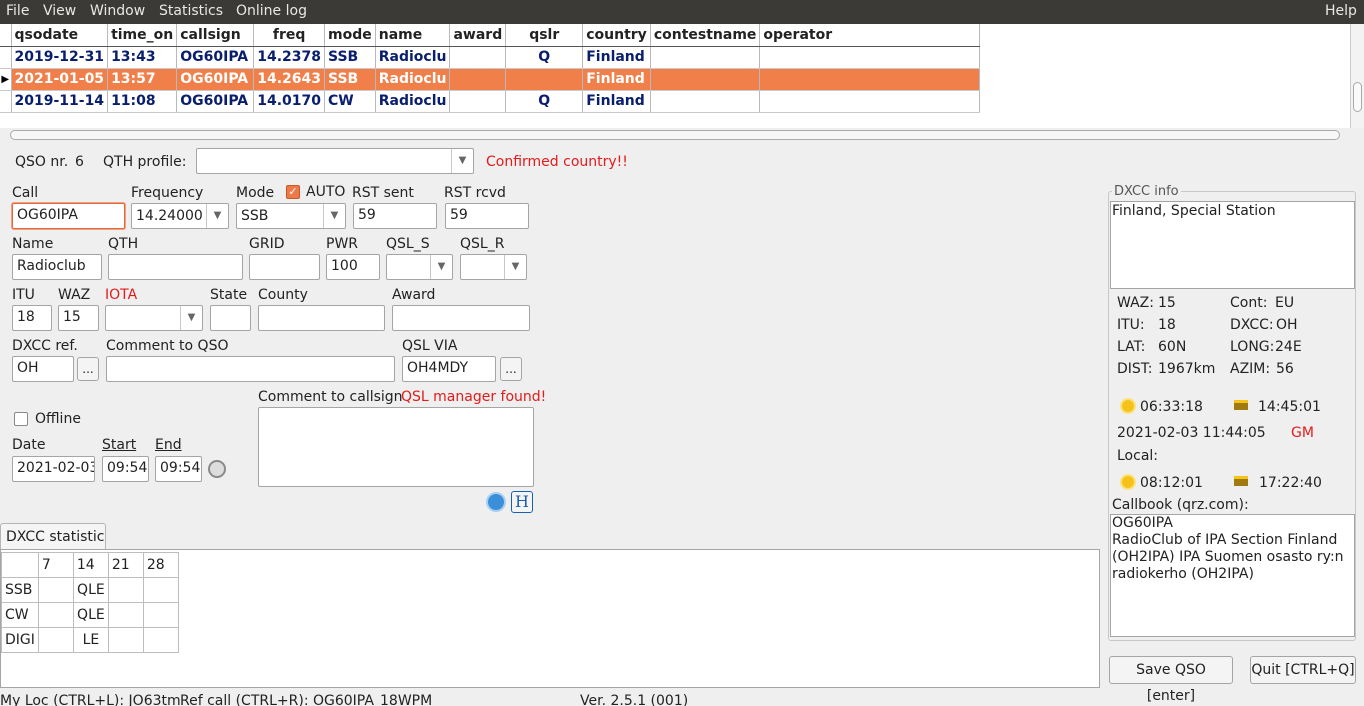 Image resolution: width=1364 pixels, height=706 pixels. Describe the element at coordinates (6, 35) in the screenshot. I see `row-indicator-header` at that location.